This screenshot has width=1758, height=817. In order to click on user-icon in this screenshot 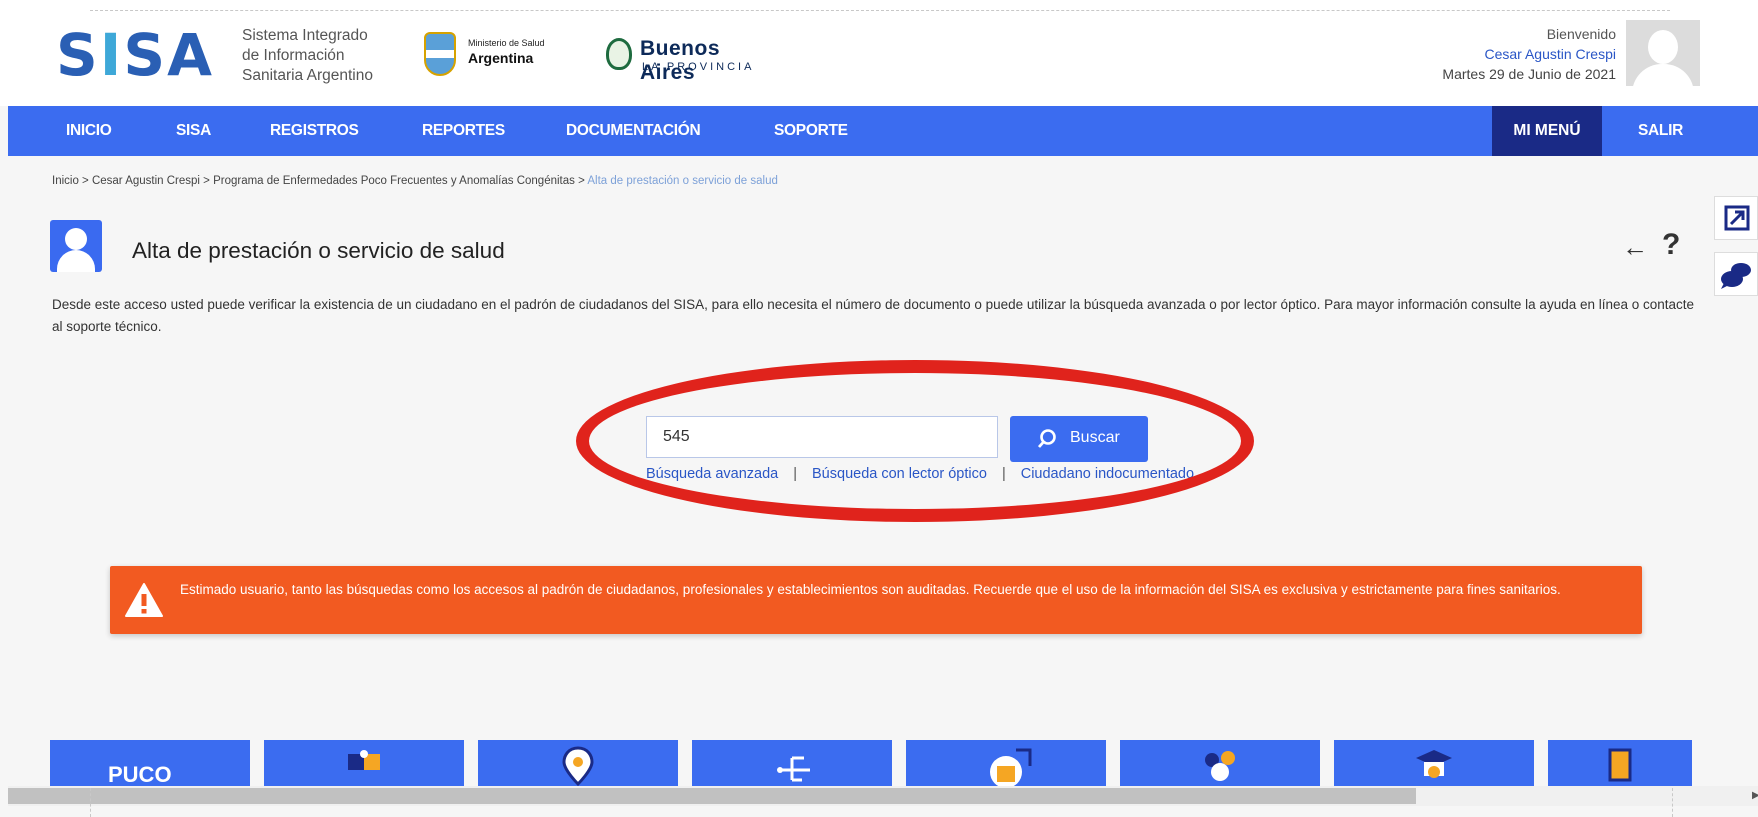, I will do `click(76, 246)`.